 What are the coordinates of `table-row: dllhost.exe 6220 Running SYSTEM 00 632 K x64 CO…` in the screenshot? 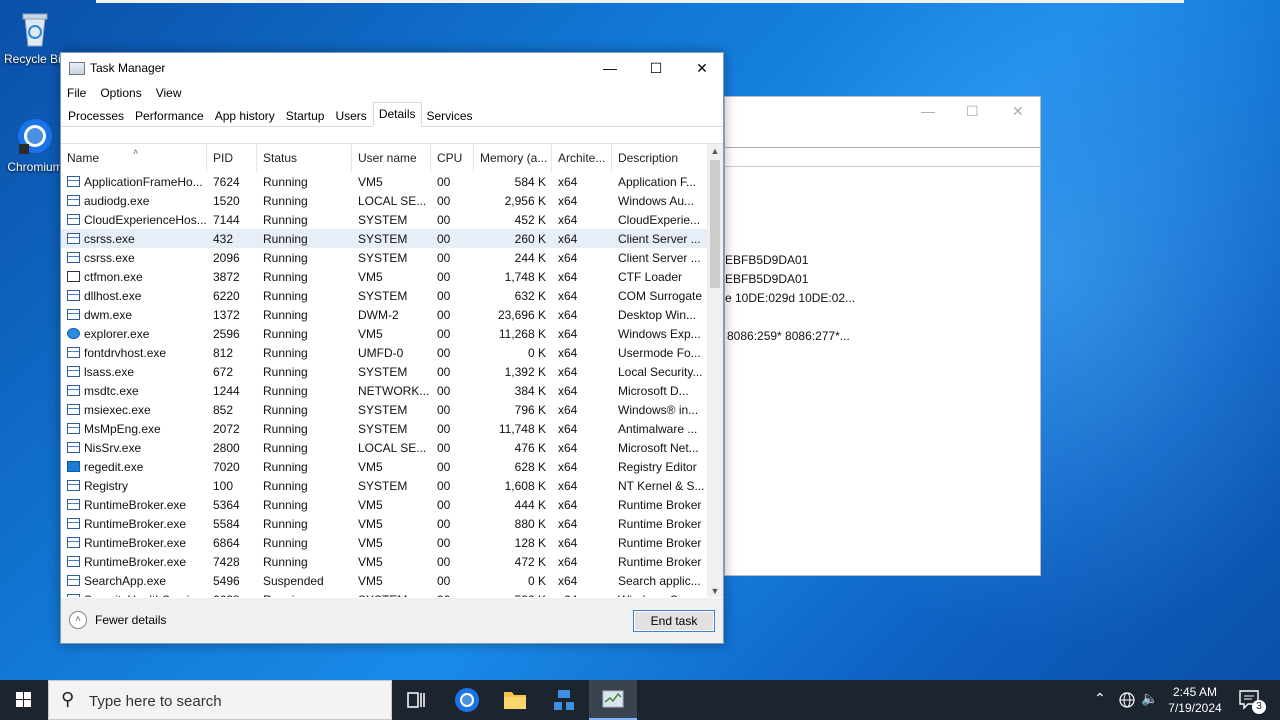 It's located at (384, 295).